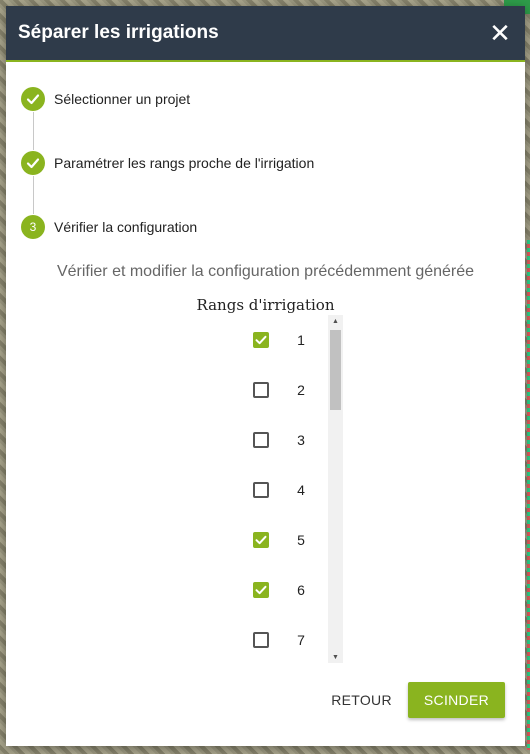 The width and height of the screenshot is (530, 754). Describe the element at coordinates (265, 305) in the screenshot. I see `column-header: Rangs d'irrigation` at that location.